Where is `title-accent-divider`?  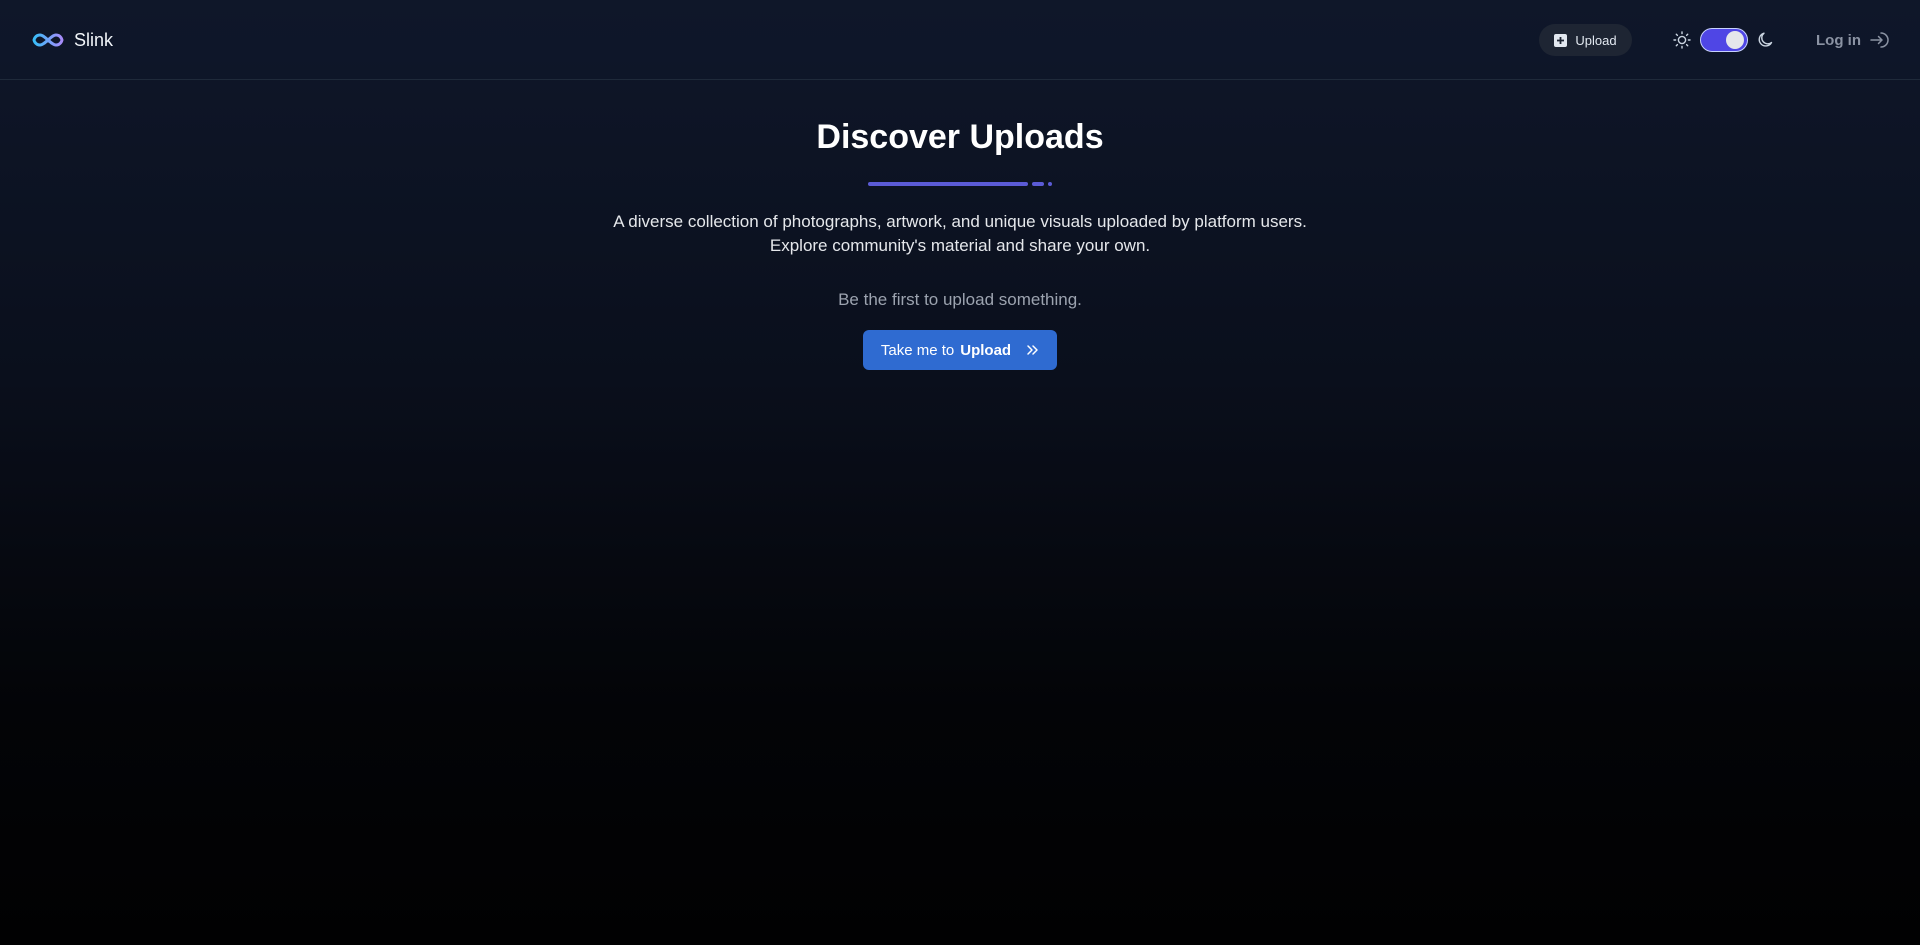 title-accent-divider is located at coordinates (960, 184).